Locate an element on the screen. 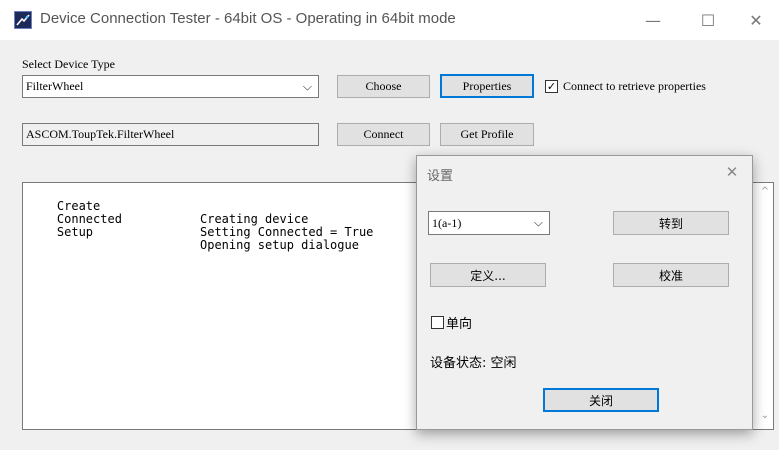 The width and height of the screenshot is (779, 450). close-button: ✕ is located at coordinates (756, 20).